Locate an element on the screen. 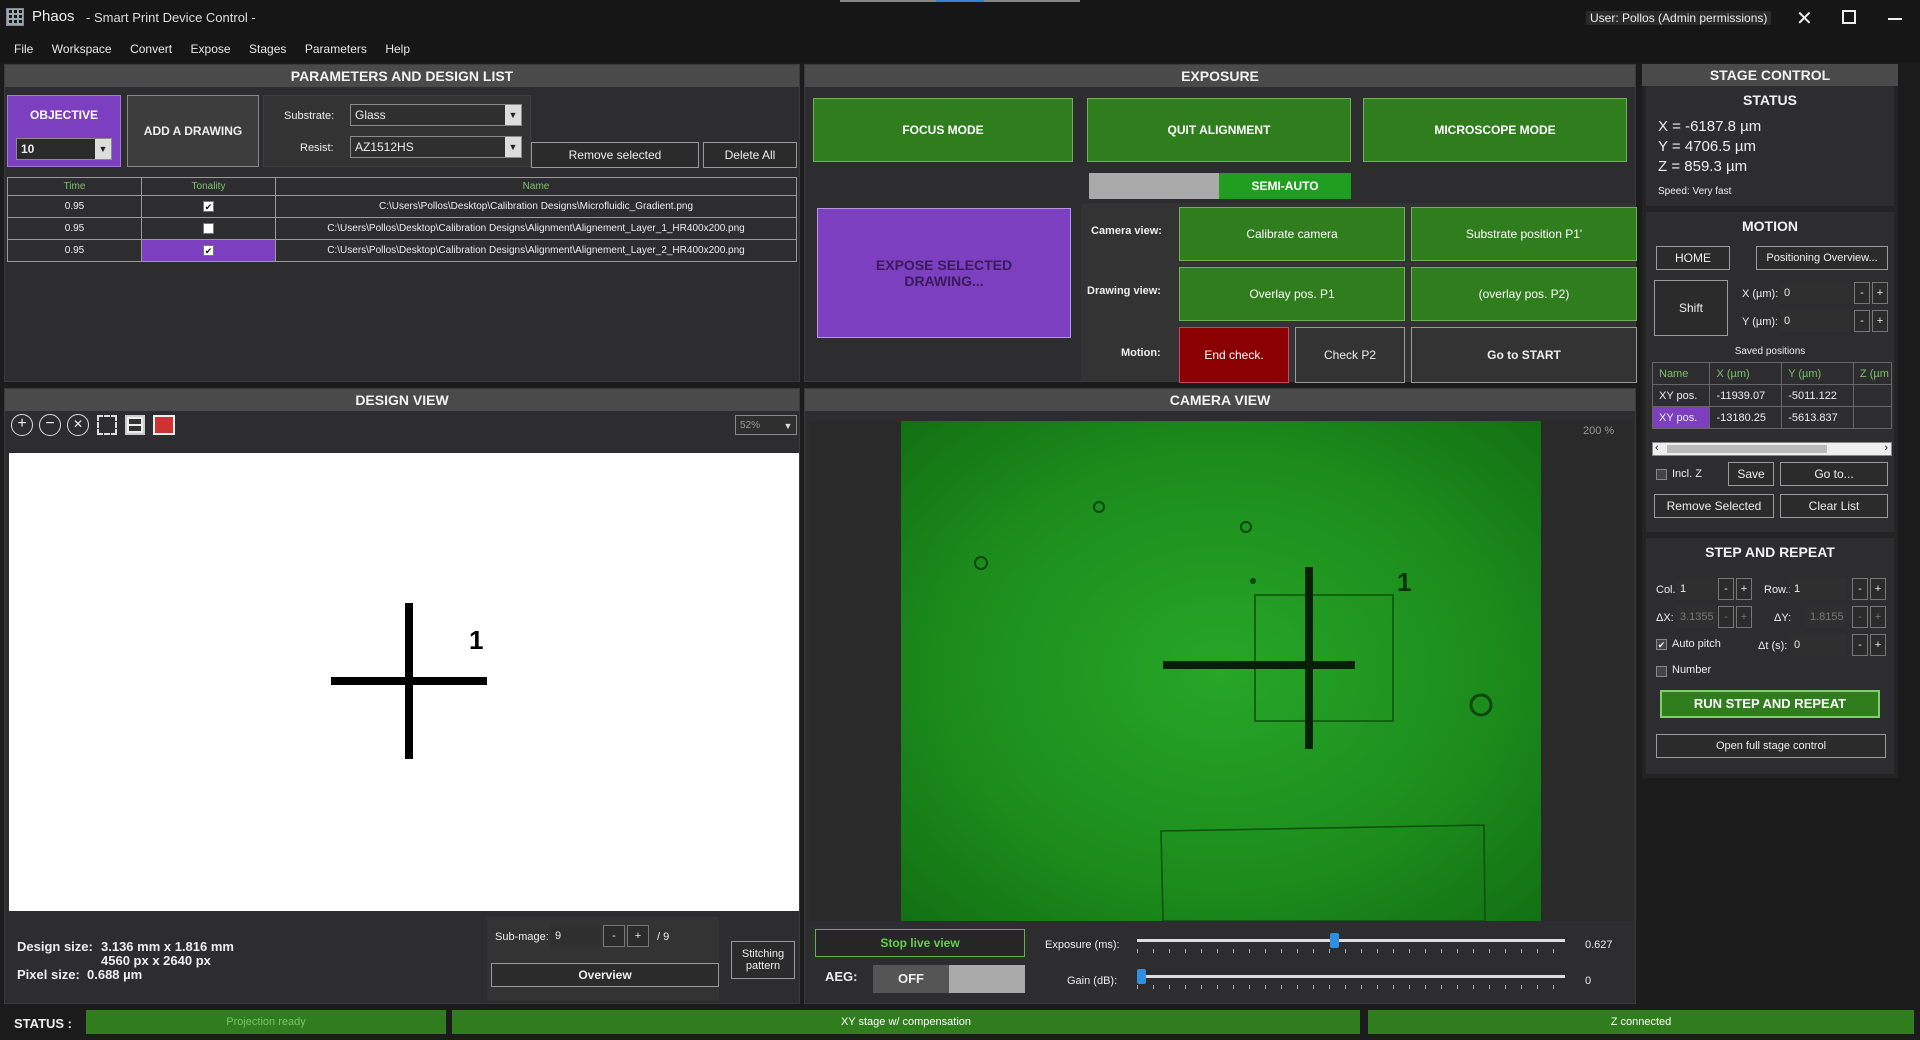 The width and height of the screenshot is (1920, 1040). remove-selected-position-button: Remove Selected is located at coordinates (1714, 506).